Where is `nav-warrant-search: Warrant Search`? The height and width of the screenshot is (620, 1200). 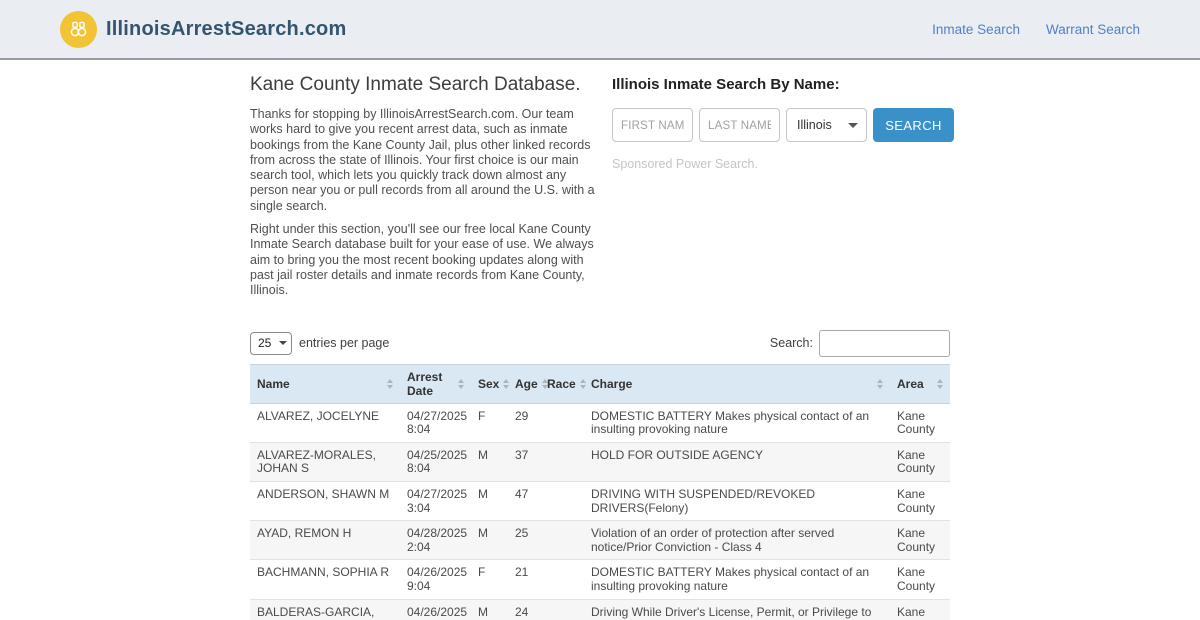 nav-warrant-search: Warrant Search is located at coordinates (1093, 29).